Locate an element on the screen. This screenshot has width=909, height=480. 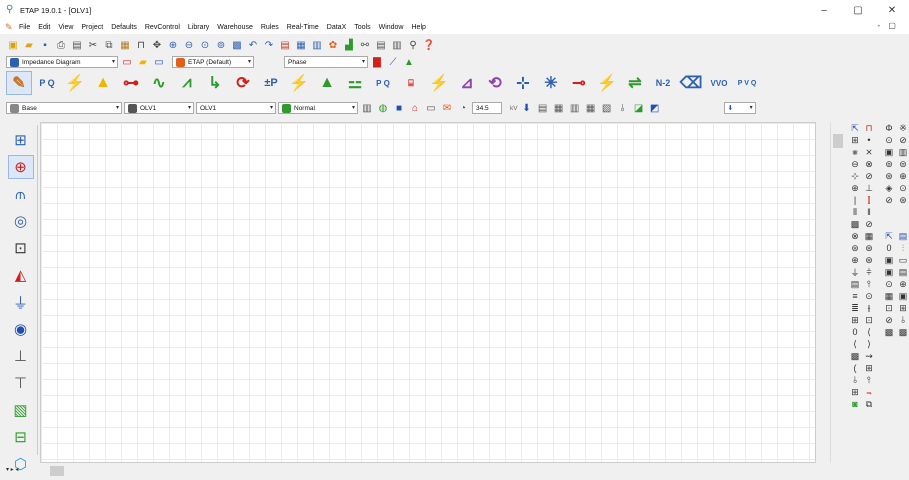
layer-red-icon: ▭ is located at coordinates (127, 62).